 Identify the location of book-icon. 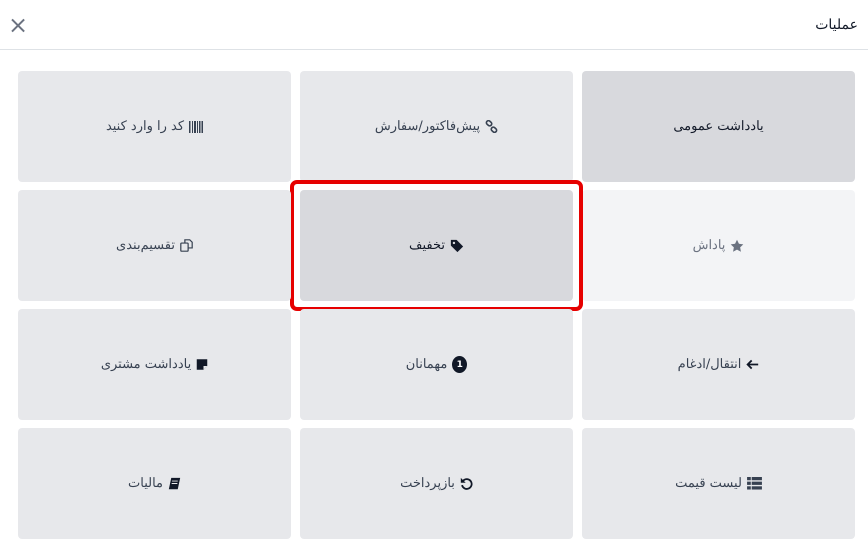
(175, 483).